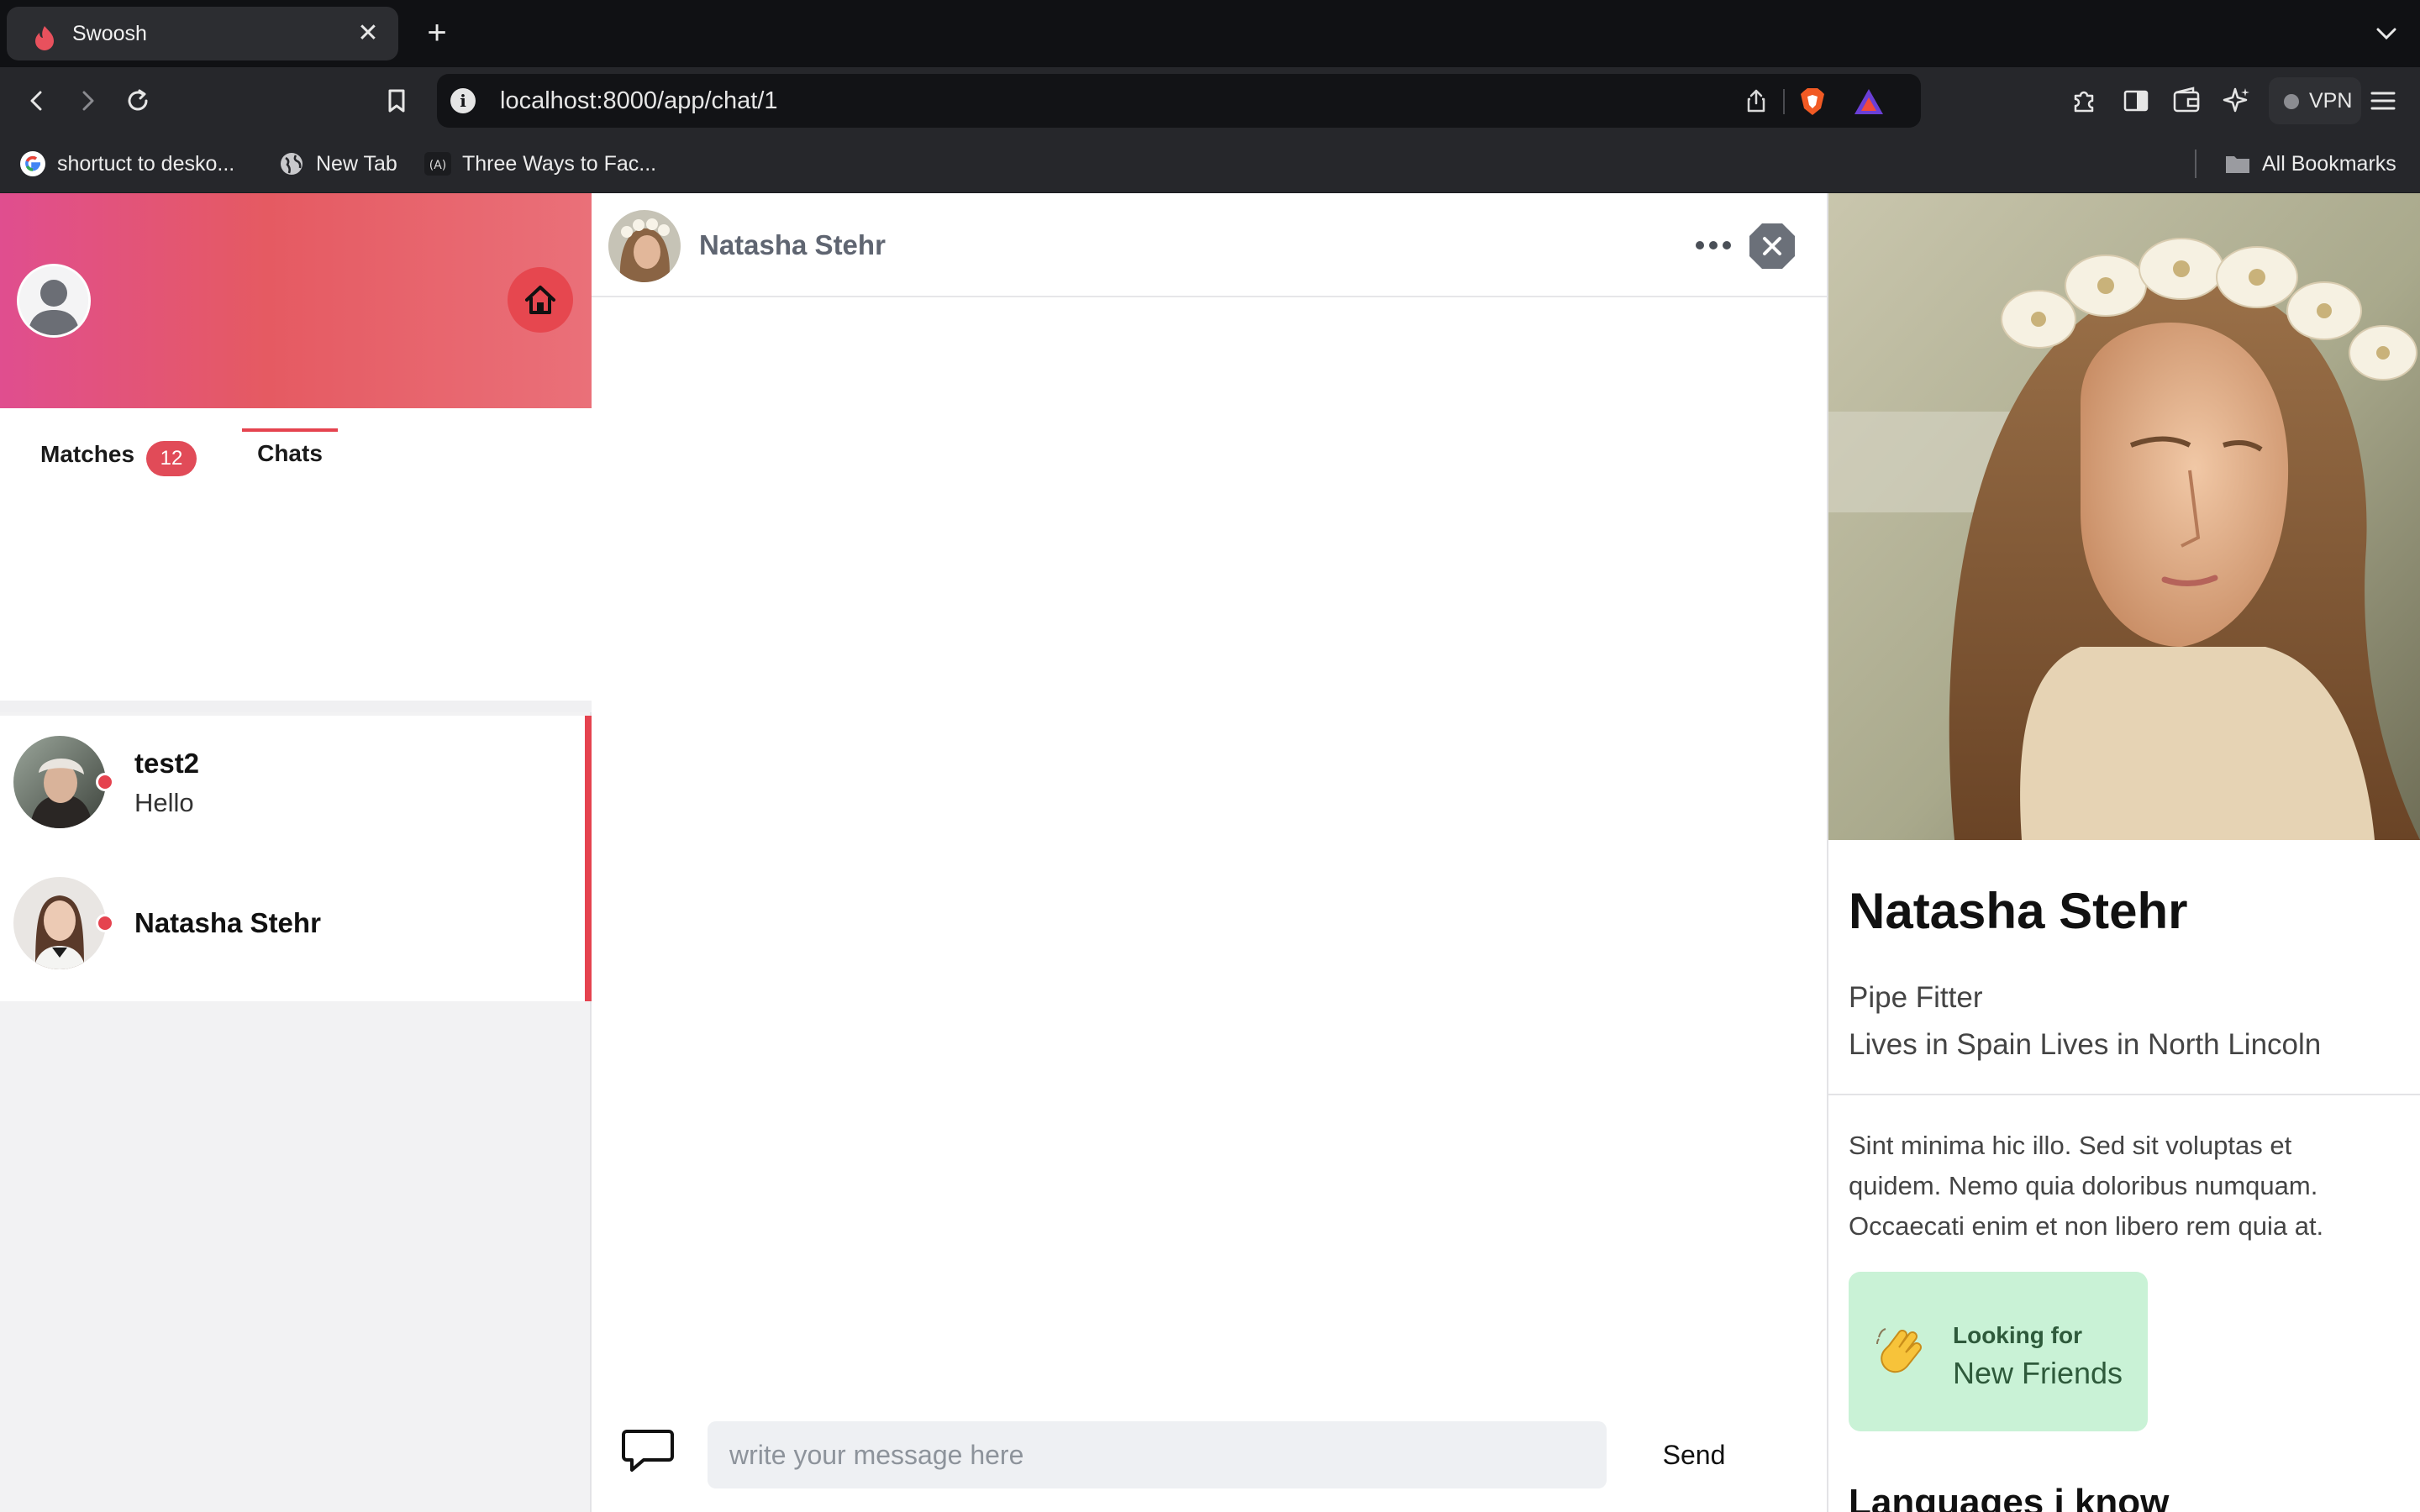 The image size is (2420, 1512). What do you see at coordinates (109, 33) in the screenshot?
I see `tab-title: Swoosh` at bounding box center [109, 33].